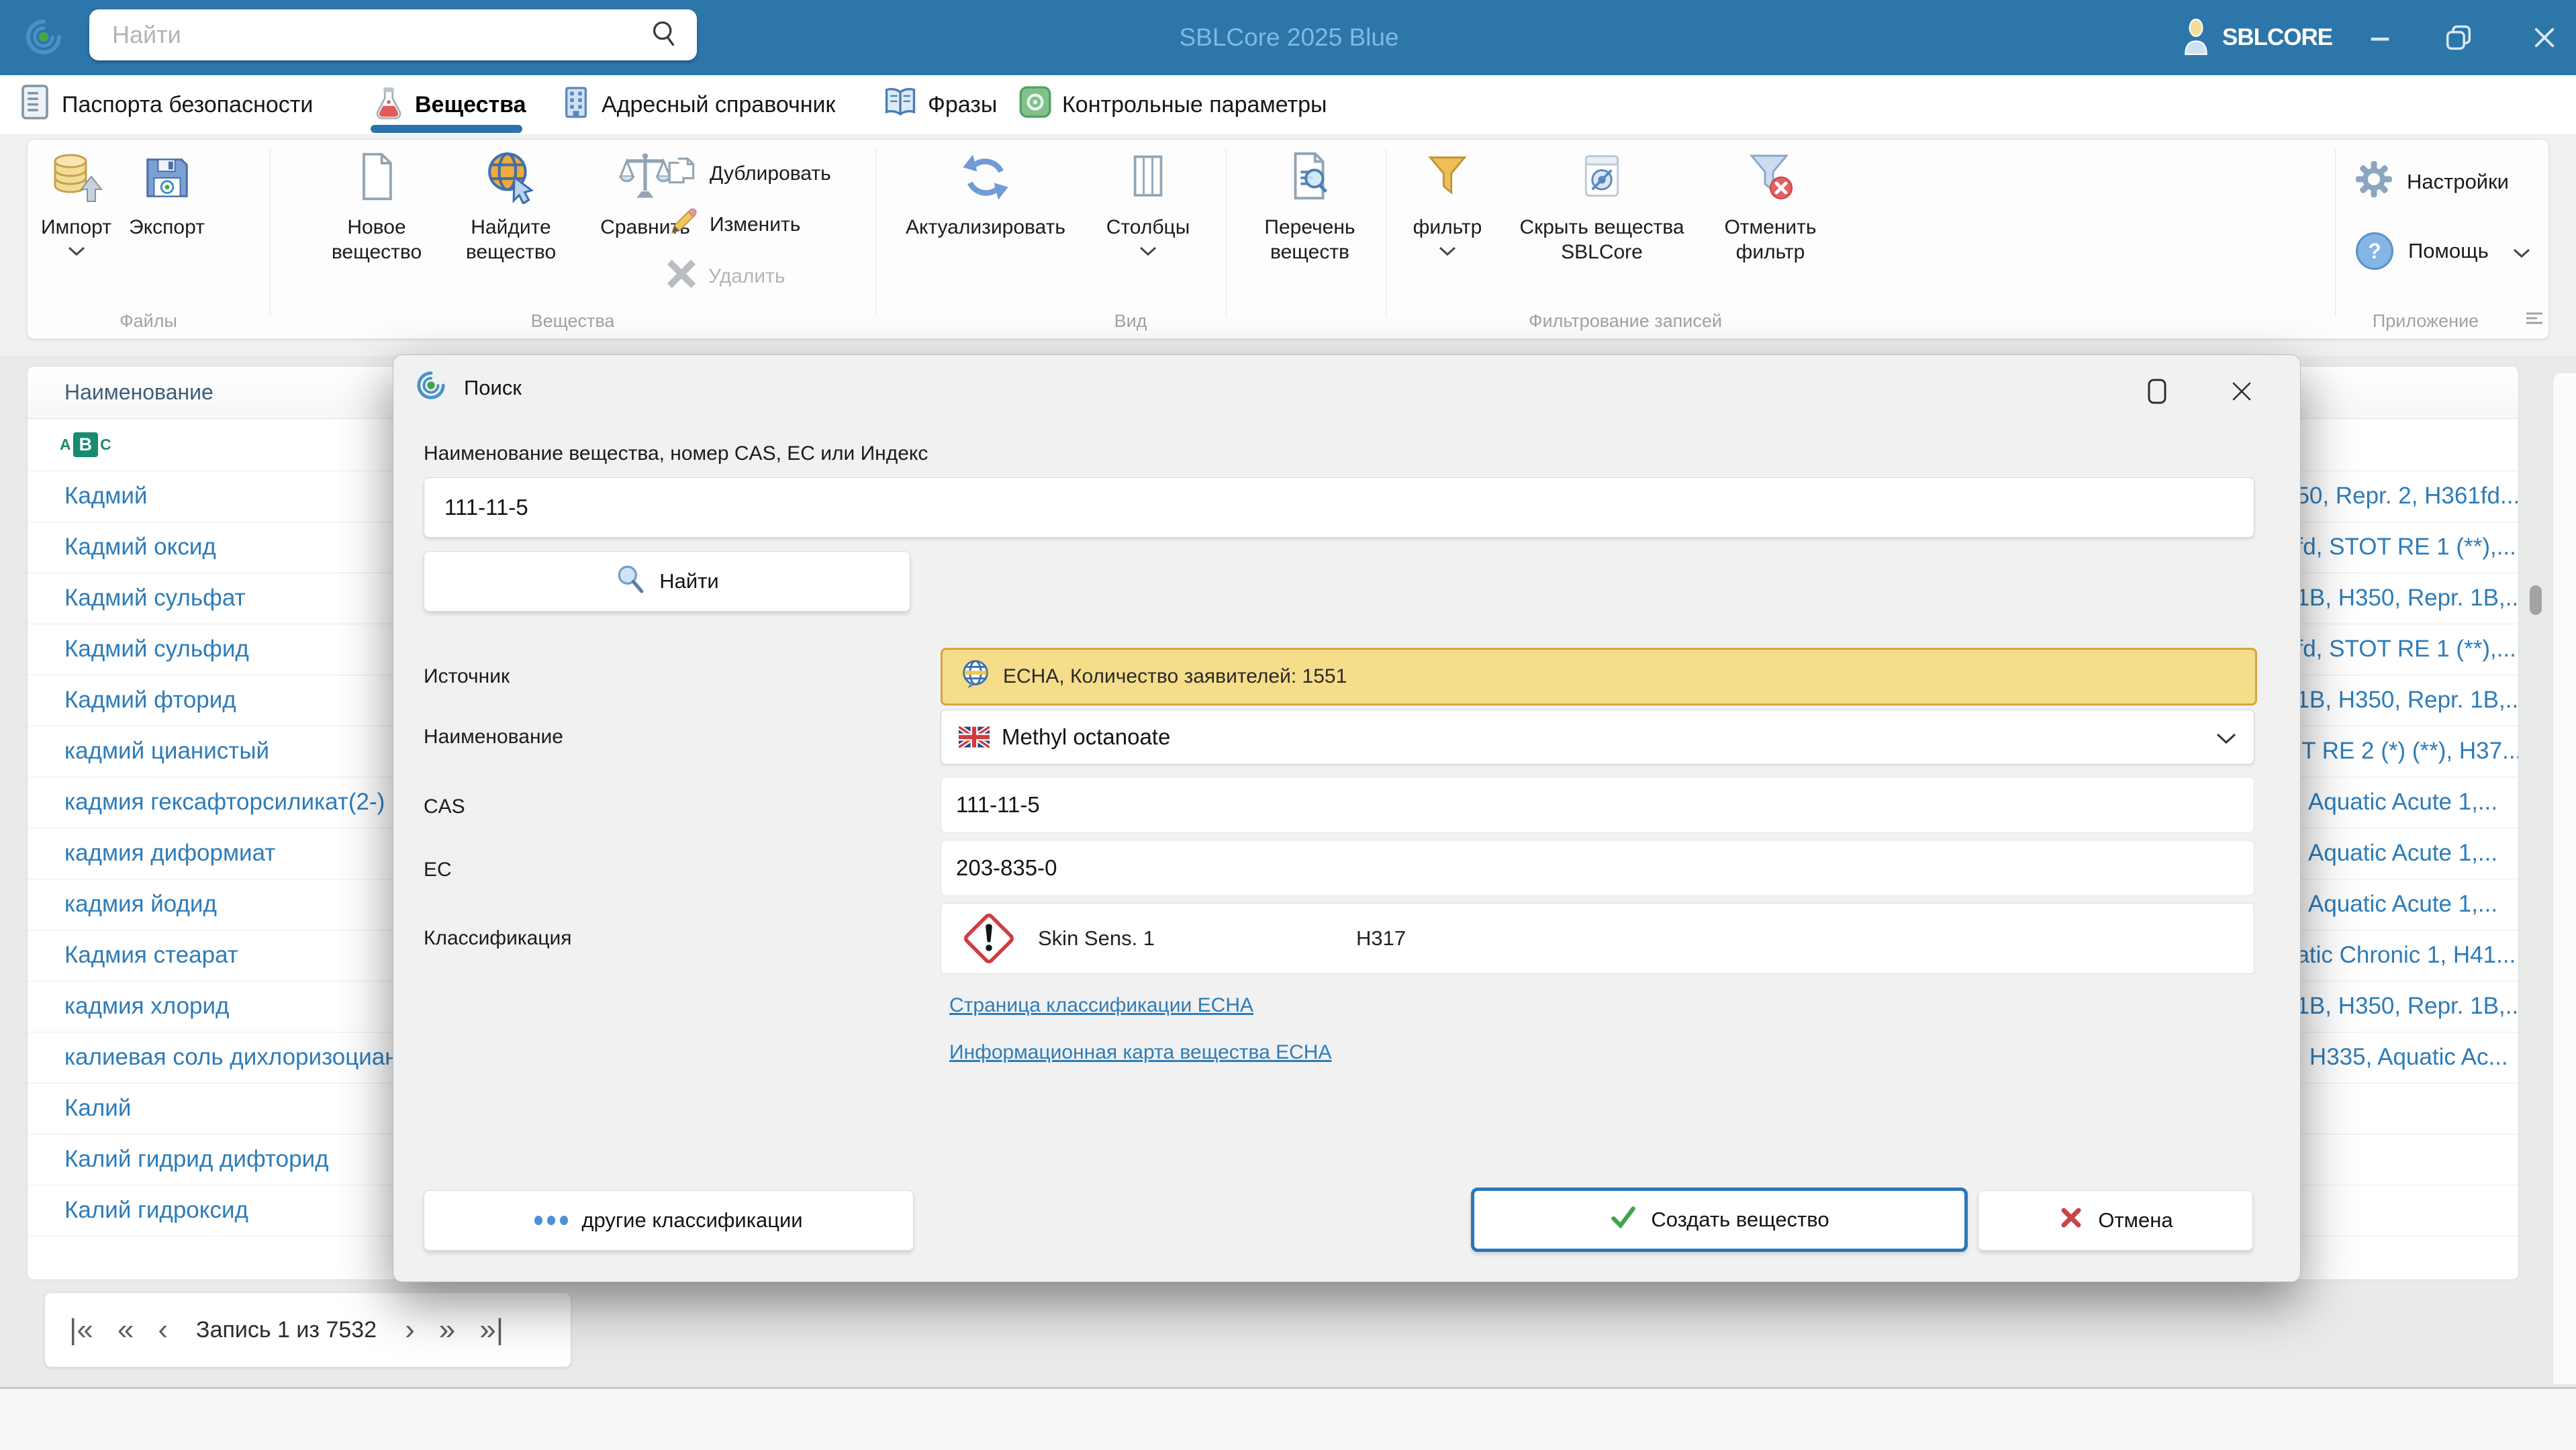 The width and height of the screenshot is (2576, 1450). Describe the element at coordinates (1602, 206) in the screenshot. I see `hide-sblcore-substances-button: Скрыть вещества SBLCore` at that location.